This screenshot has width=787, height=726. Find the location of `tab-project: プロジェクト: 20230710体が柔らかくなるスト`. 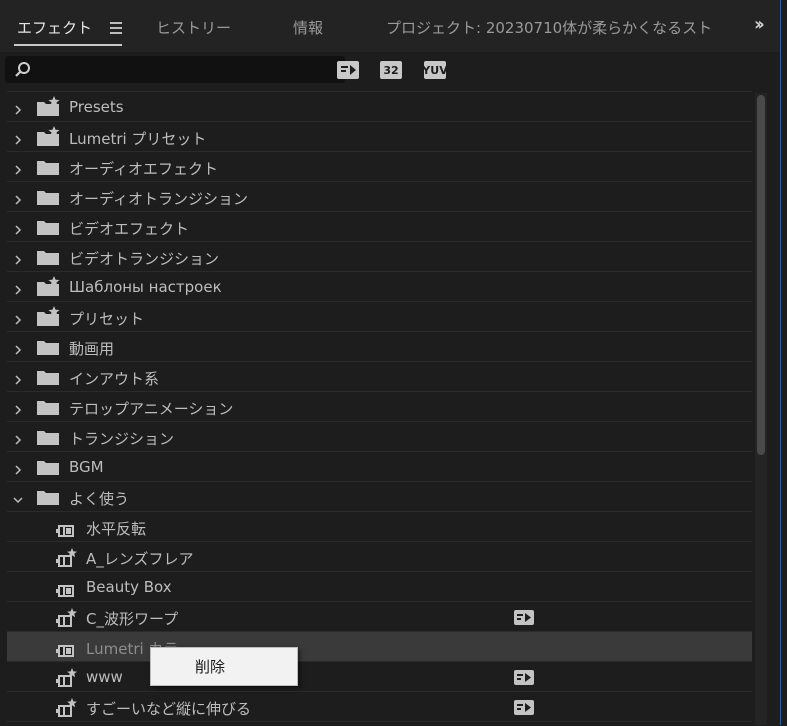

tab-project: プロジェクト: 20230710体が柔らかくなるスト is located at coordinates (549, 27).